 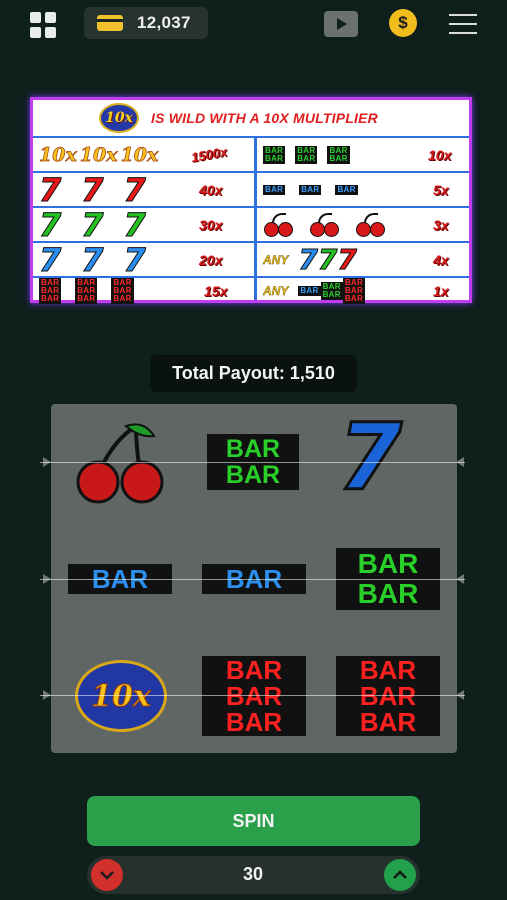 What do you see at coordinates (211, 260) in the screenshot?
I see `payout-multiplier: 20x` at bounding box center [211, 260].